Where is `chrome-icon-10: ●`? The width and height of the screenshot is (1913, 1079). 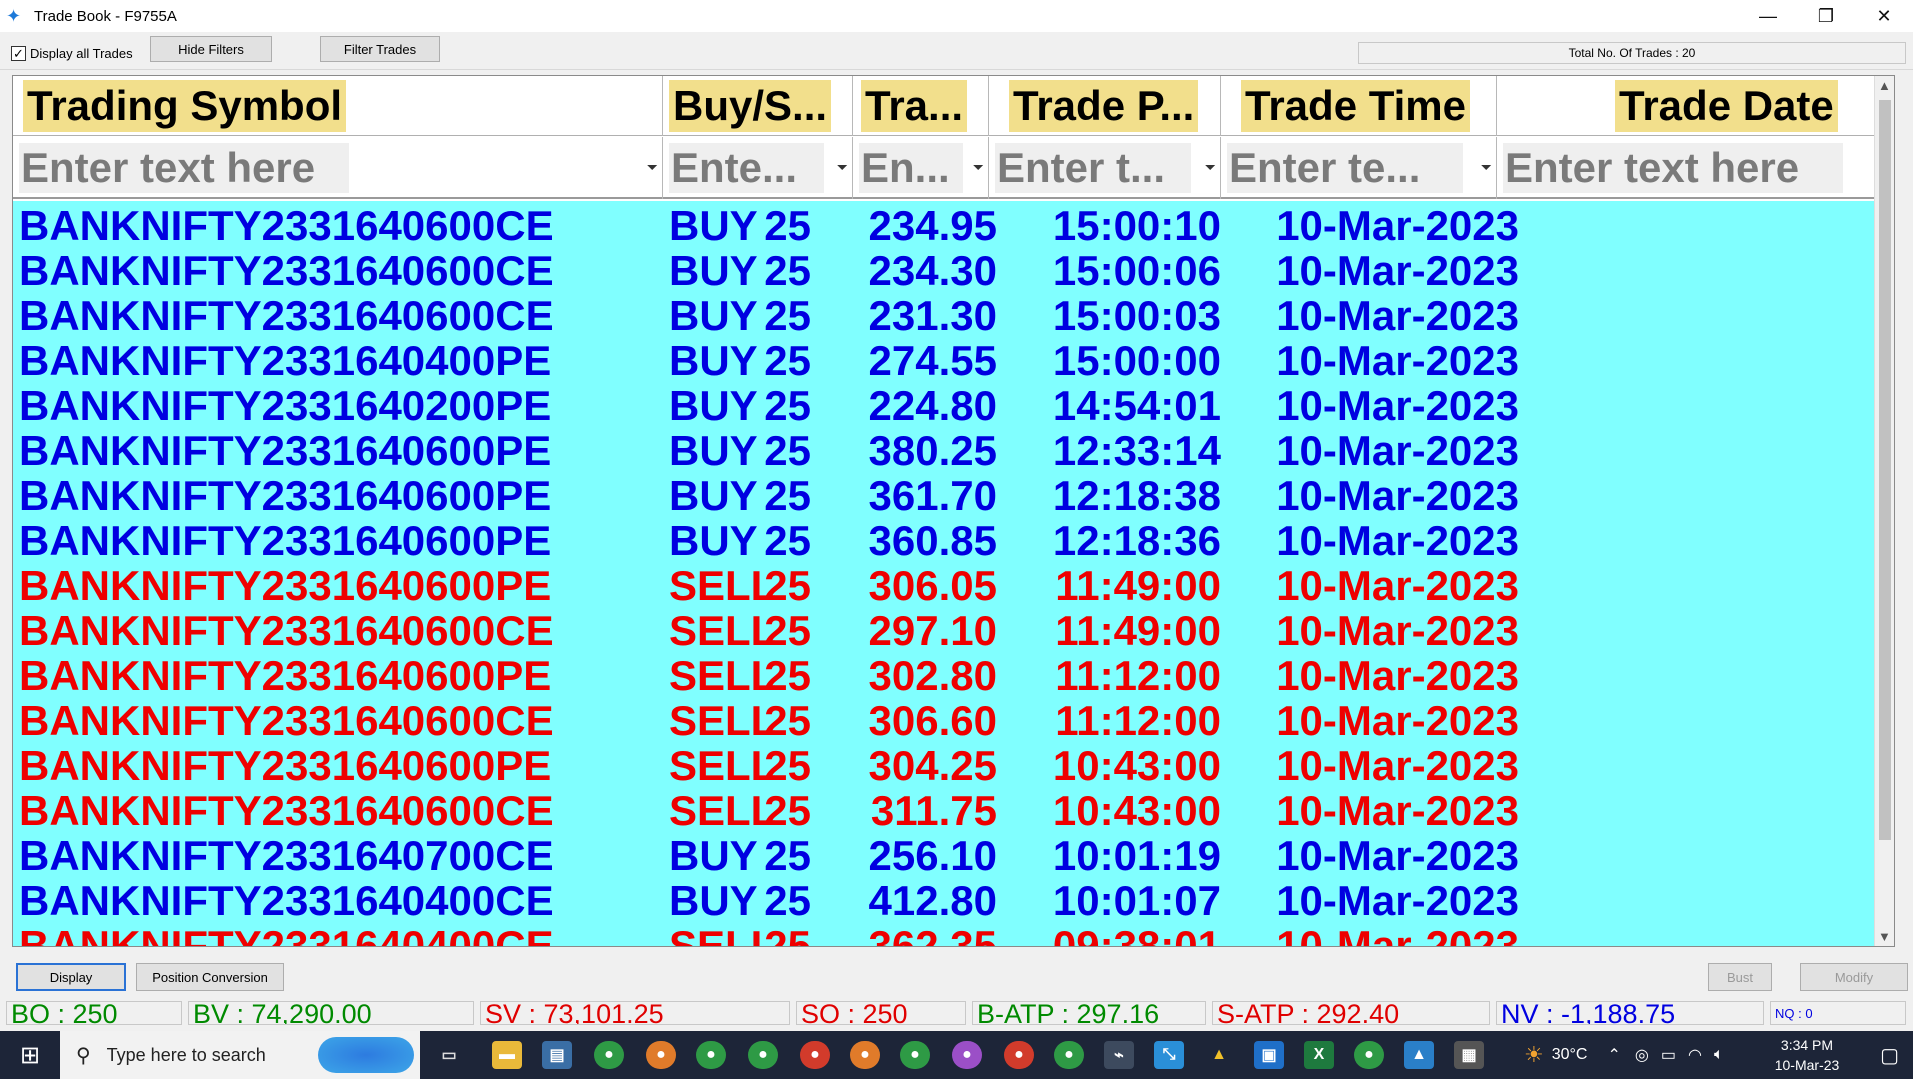
chrome-icon-10: ● is located at coordinates (1069, 1055).